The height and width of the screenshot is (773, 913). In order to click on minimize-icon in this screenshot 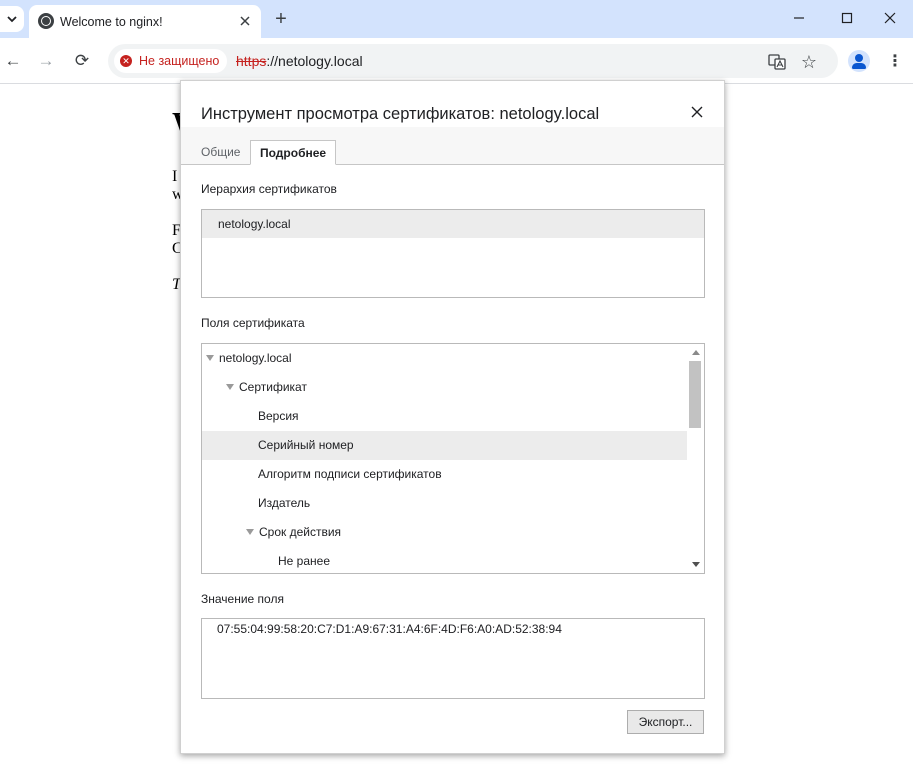, I will do `click(799, 18)`.